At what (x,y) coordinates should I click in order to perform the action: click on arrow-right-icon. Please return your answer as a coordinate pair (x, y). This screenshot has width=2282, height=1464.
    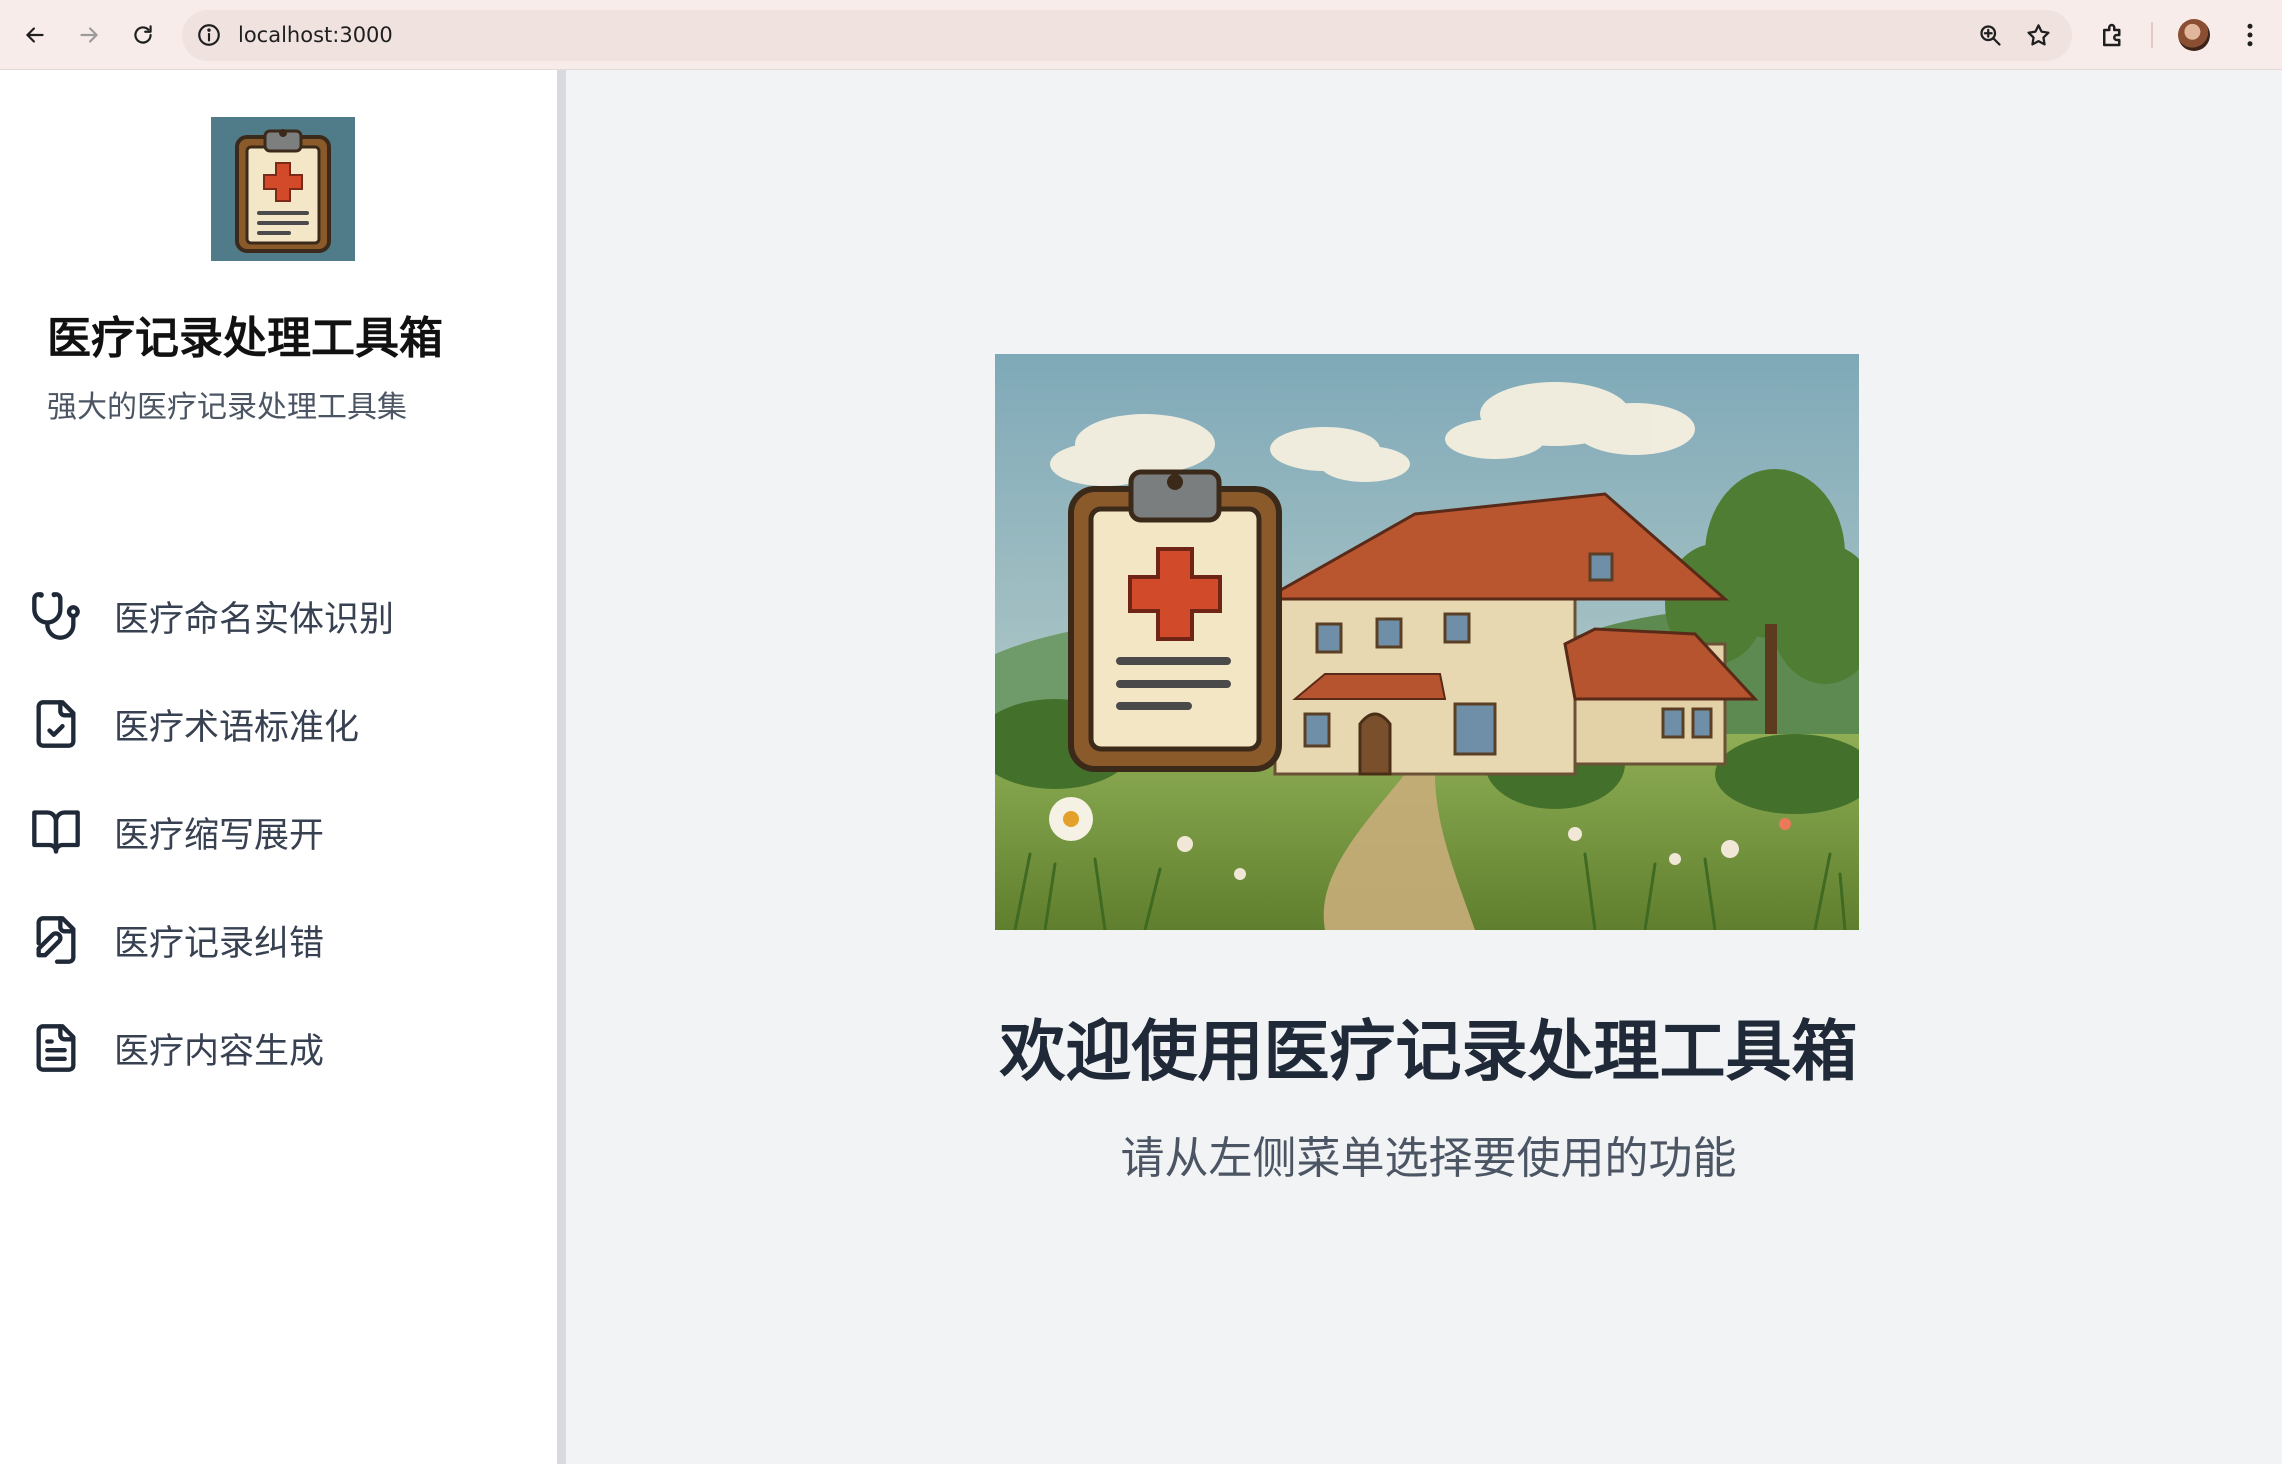
    Looking at the image, I should click on (89, 35).